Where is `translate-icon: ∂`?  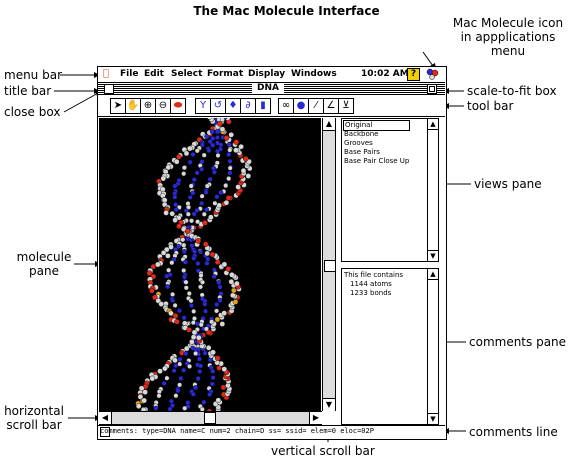
translate-icon: ∂ is located at coordinates (248, 106).